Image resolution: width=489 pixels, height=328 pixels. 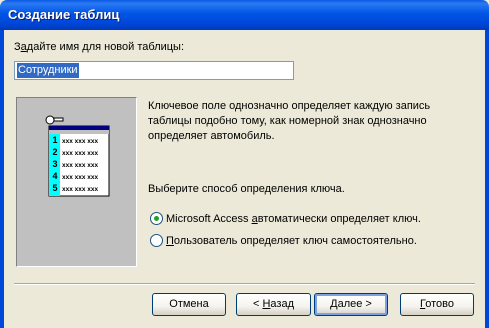 What do you see at coordinates (189, 304) in the screenshot?
I see `cancel-button: Отмена` at bounding box center [189, 304].